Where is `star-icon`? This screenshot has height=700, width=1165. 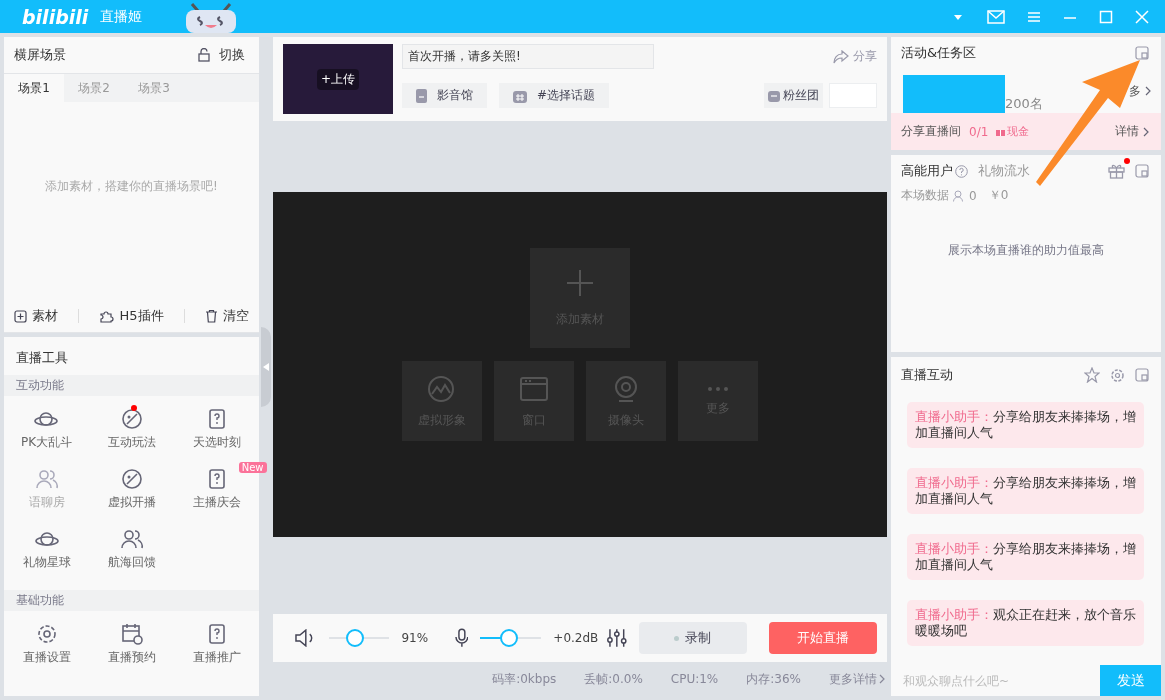 star-icon is located at coordinates (1092, 375).